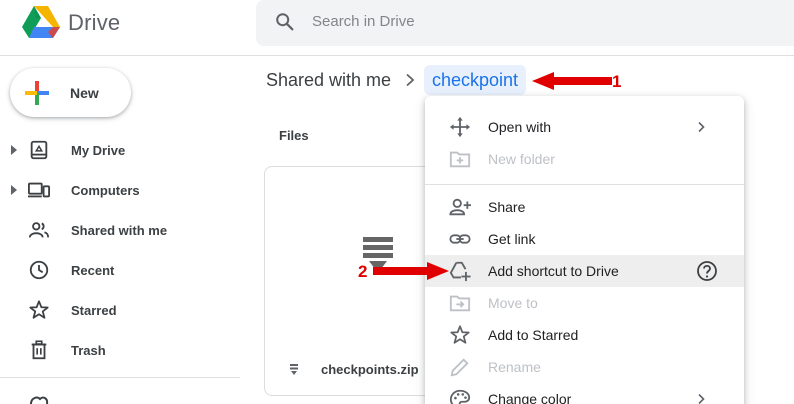 The image size is (794, 404). What do you see at coordinates (530, 397) in the screenshot?
I see `menu-item-label: Change color` at bounding box center [530, 397].